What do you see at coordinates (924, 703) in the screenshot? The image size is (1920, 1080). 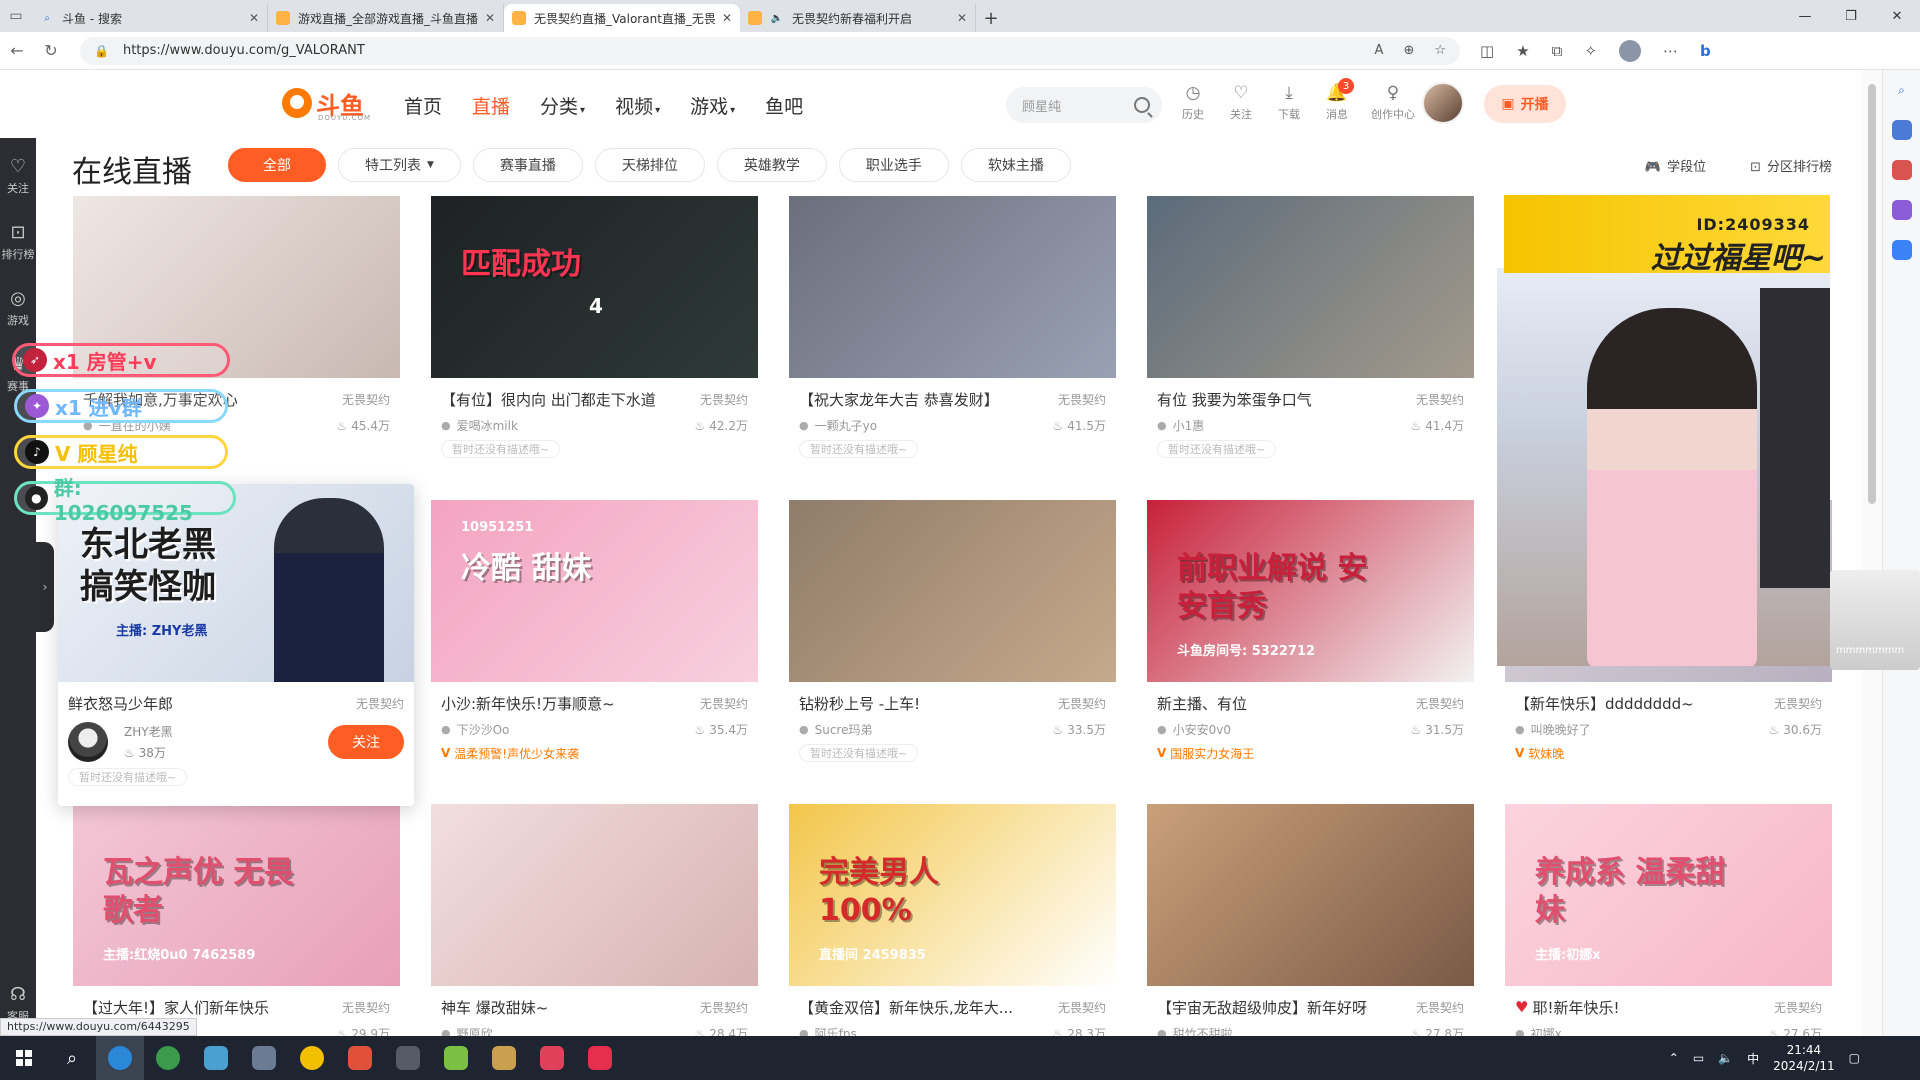 I see `stream-title: 钻粉秒上号 -上车!` at bounding box center [924, 703].